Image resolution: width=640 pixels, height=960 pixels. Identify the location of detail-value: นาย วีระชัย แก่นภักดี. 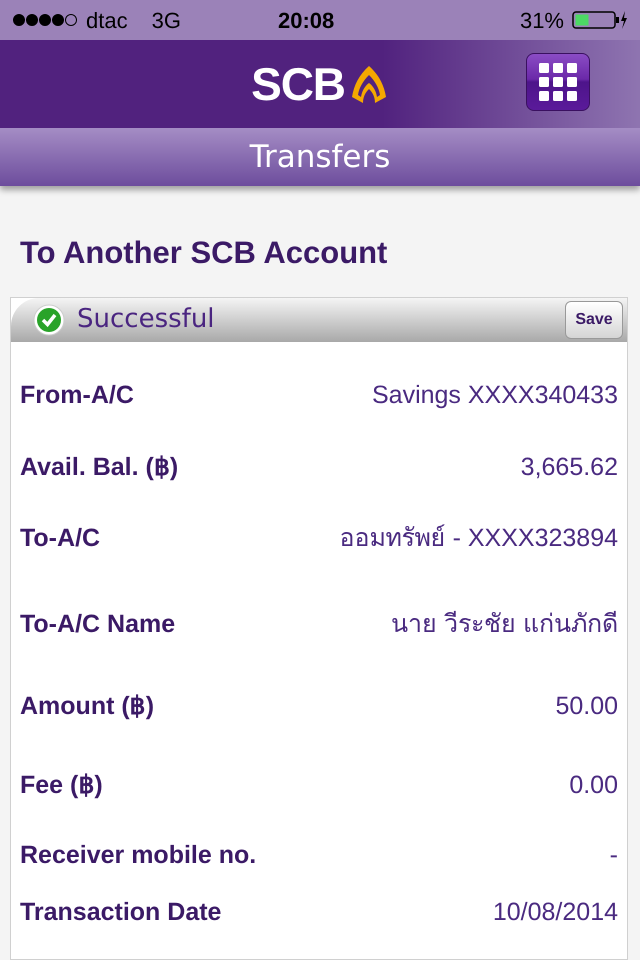
(504, 624).